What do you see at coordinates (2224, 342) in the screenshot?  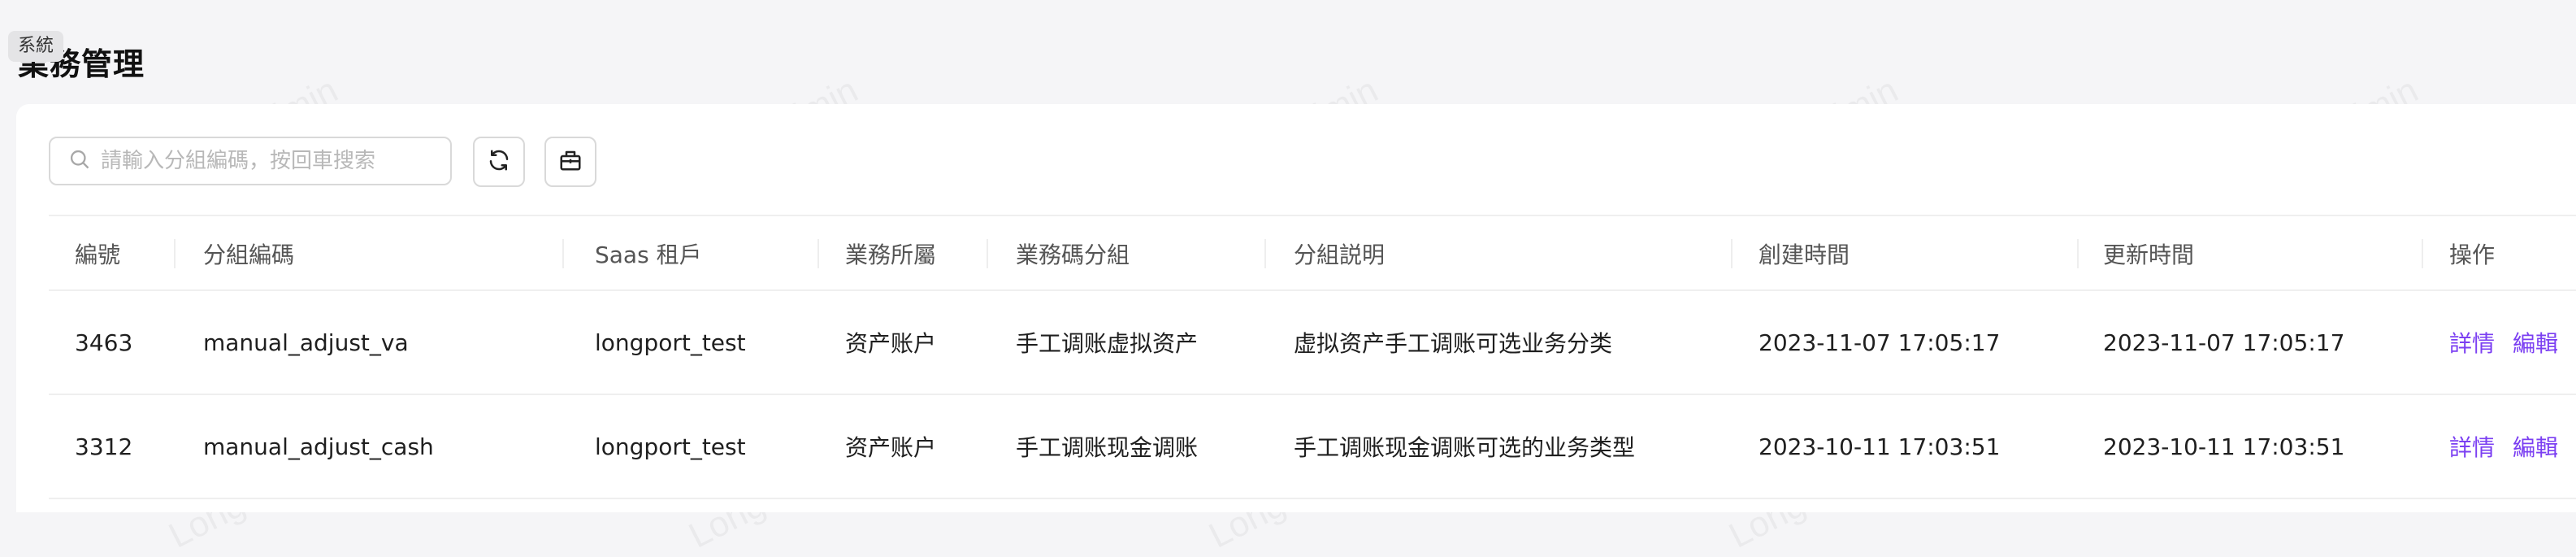 I see `cell-updated: 2023-11-07 17:05:17` at bounding box center [2224, 342].